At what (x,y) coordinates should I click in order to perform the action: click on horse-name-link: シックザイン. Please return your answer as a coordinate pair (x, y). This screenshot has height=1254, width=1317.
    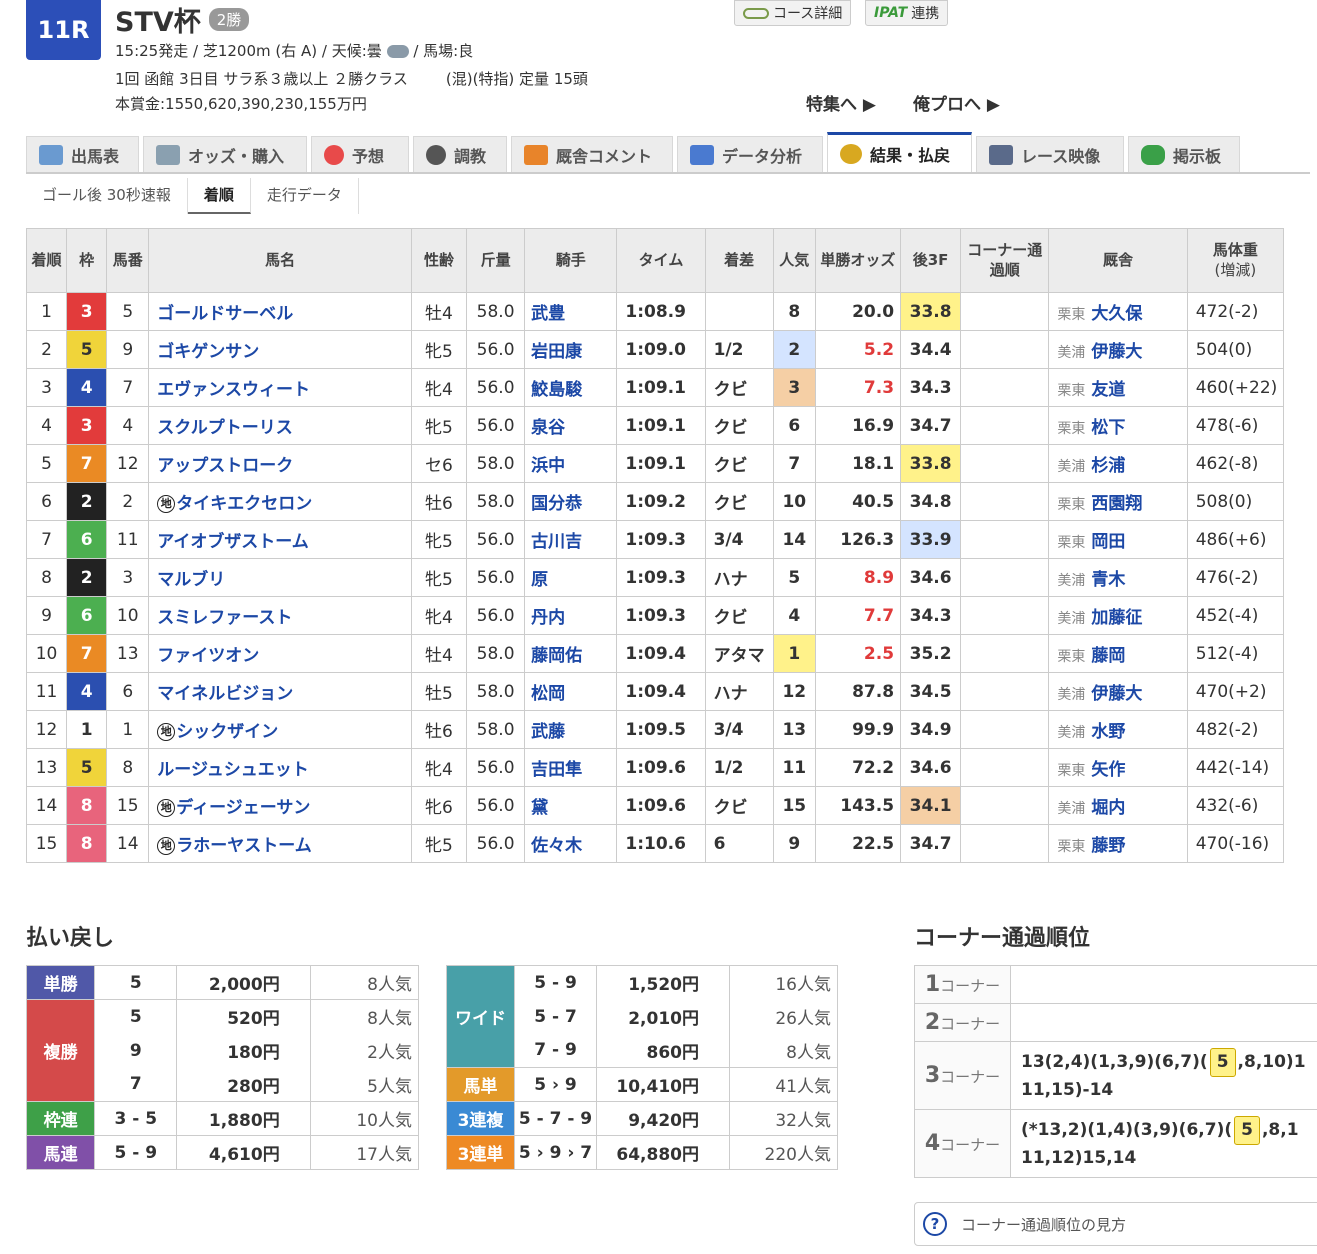
    Looking at the image, I should click on (227, 732).